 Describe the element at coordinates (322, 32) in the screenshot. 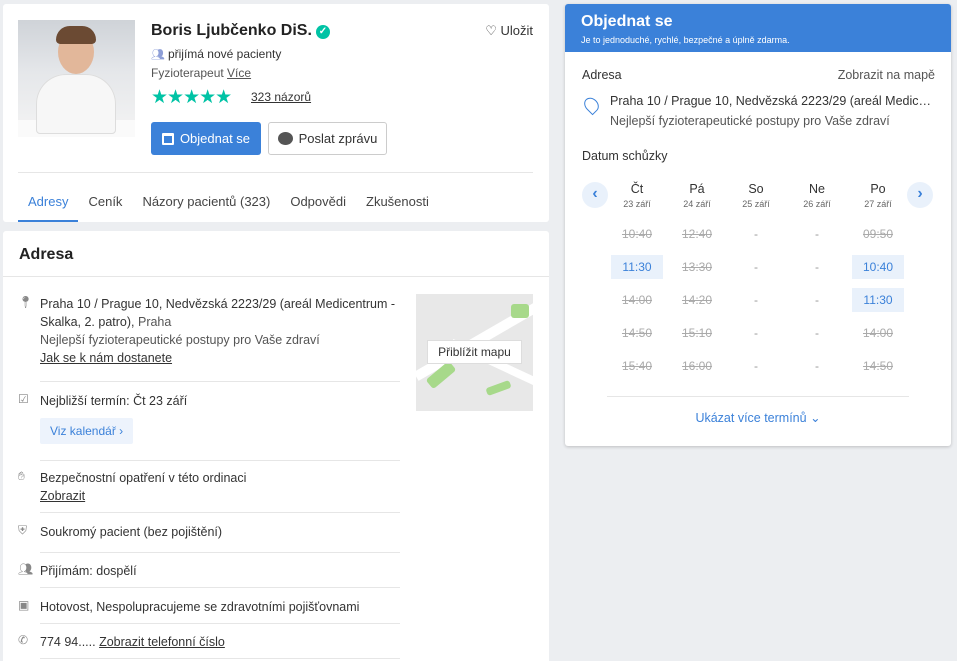

I see `verified-icon: ✓` at that location.